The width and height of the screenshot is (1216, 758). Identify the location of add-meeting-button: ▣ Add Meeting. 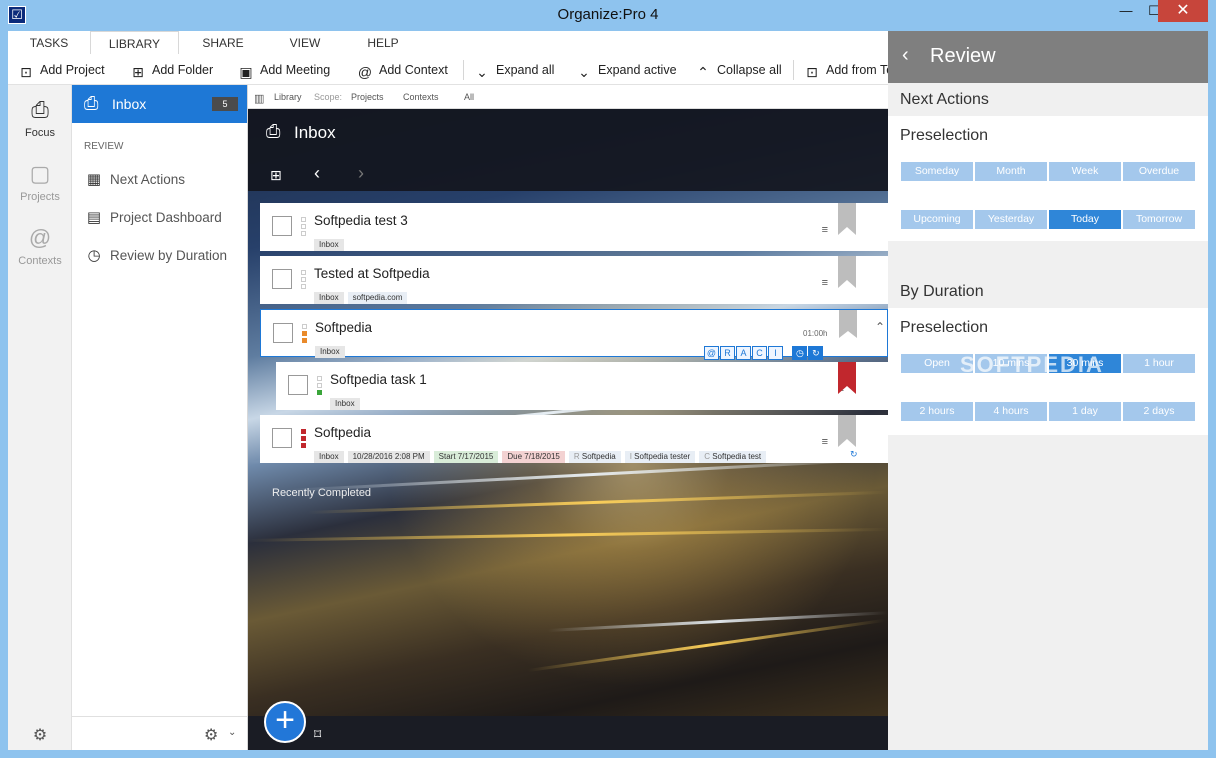
(284, 70).